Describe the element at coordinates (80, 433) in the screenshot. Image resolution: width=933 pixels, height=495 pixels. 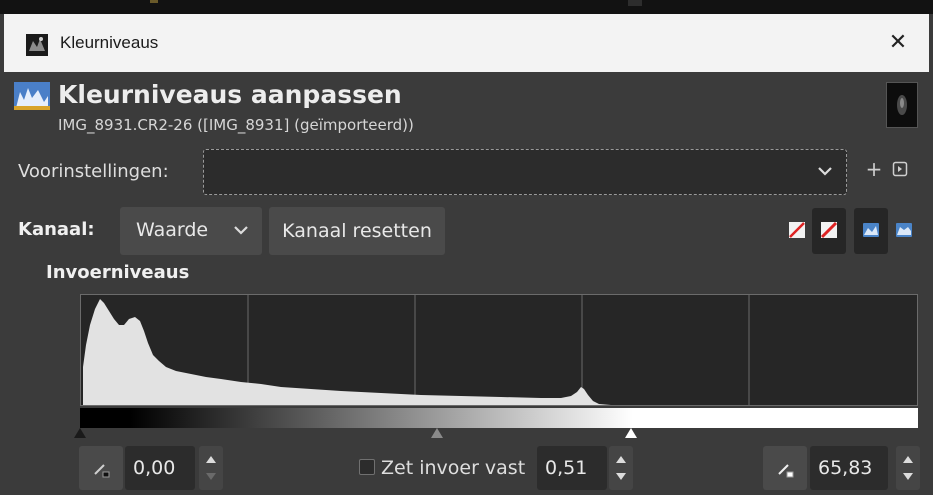
I see `low-input-slider` at that location.